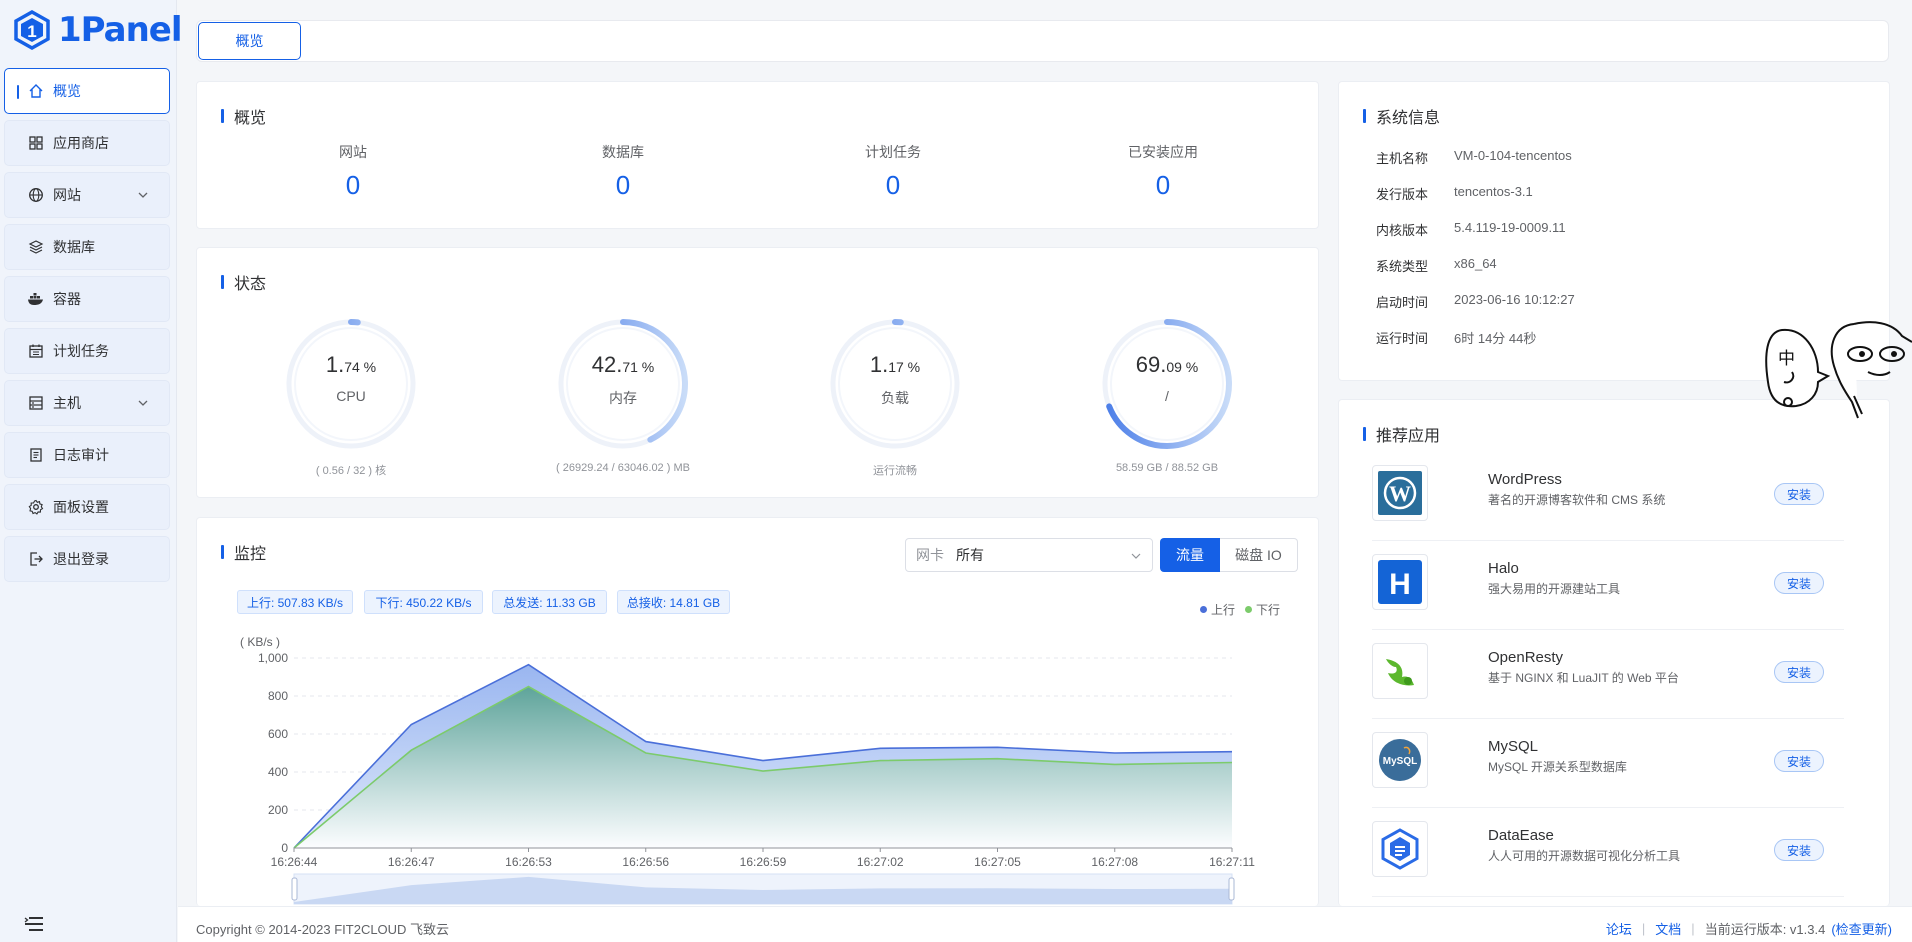 Image resolution: width=1912 pixels, height=942 pixels. I want to click on log-icon, so click(36, 455).